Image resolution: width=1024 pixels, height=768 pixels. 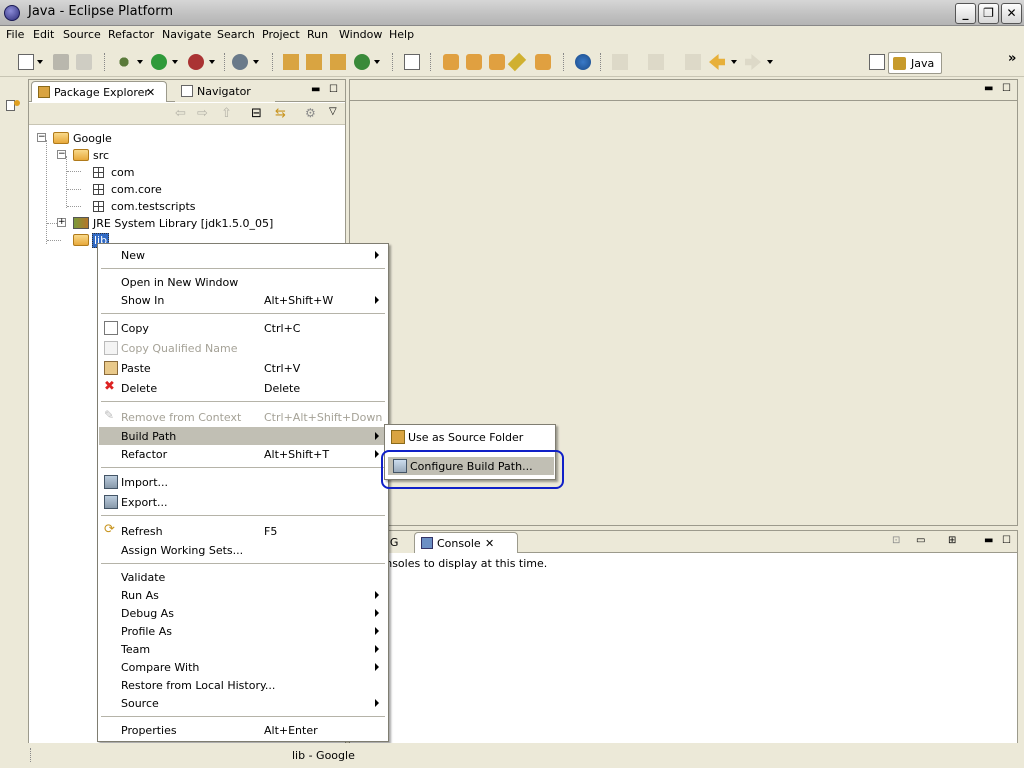 What do you see at coordinates (240, 62) in the screenshot?
I see `search-icon` at bounding box center [240, 62].